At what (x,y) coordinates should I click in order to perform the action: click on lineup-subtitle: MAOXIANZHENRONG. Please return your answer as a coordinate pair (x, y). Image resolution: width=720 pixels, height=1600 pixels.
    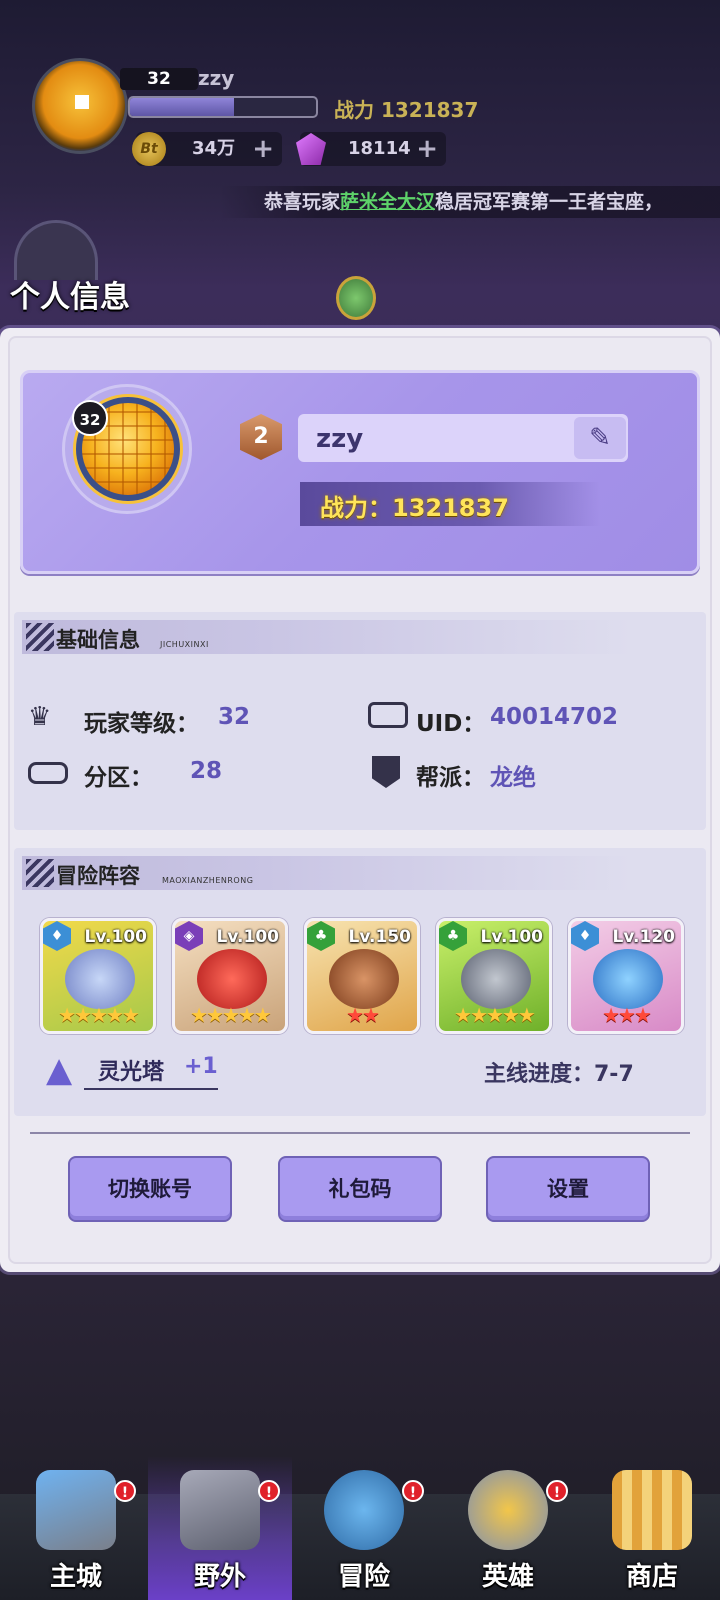
    Looking at the image, I should click on (208, 880).